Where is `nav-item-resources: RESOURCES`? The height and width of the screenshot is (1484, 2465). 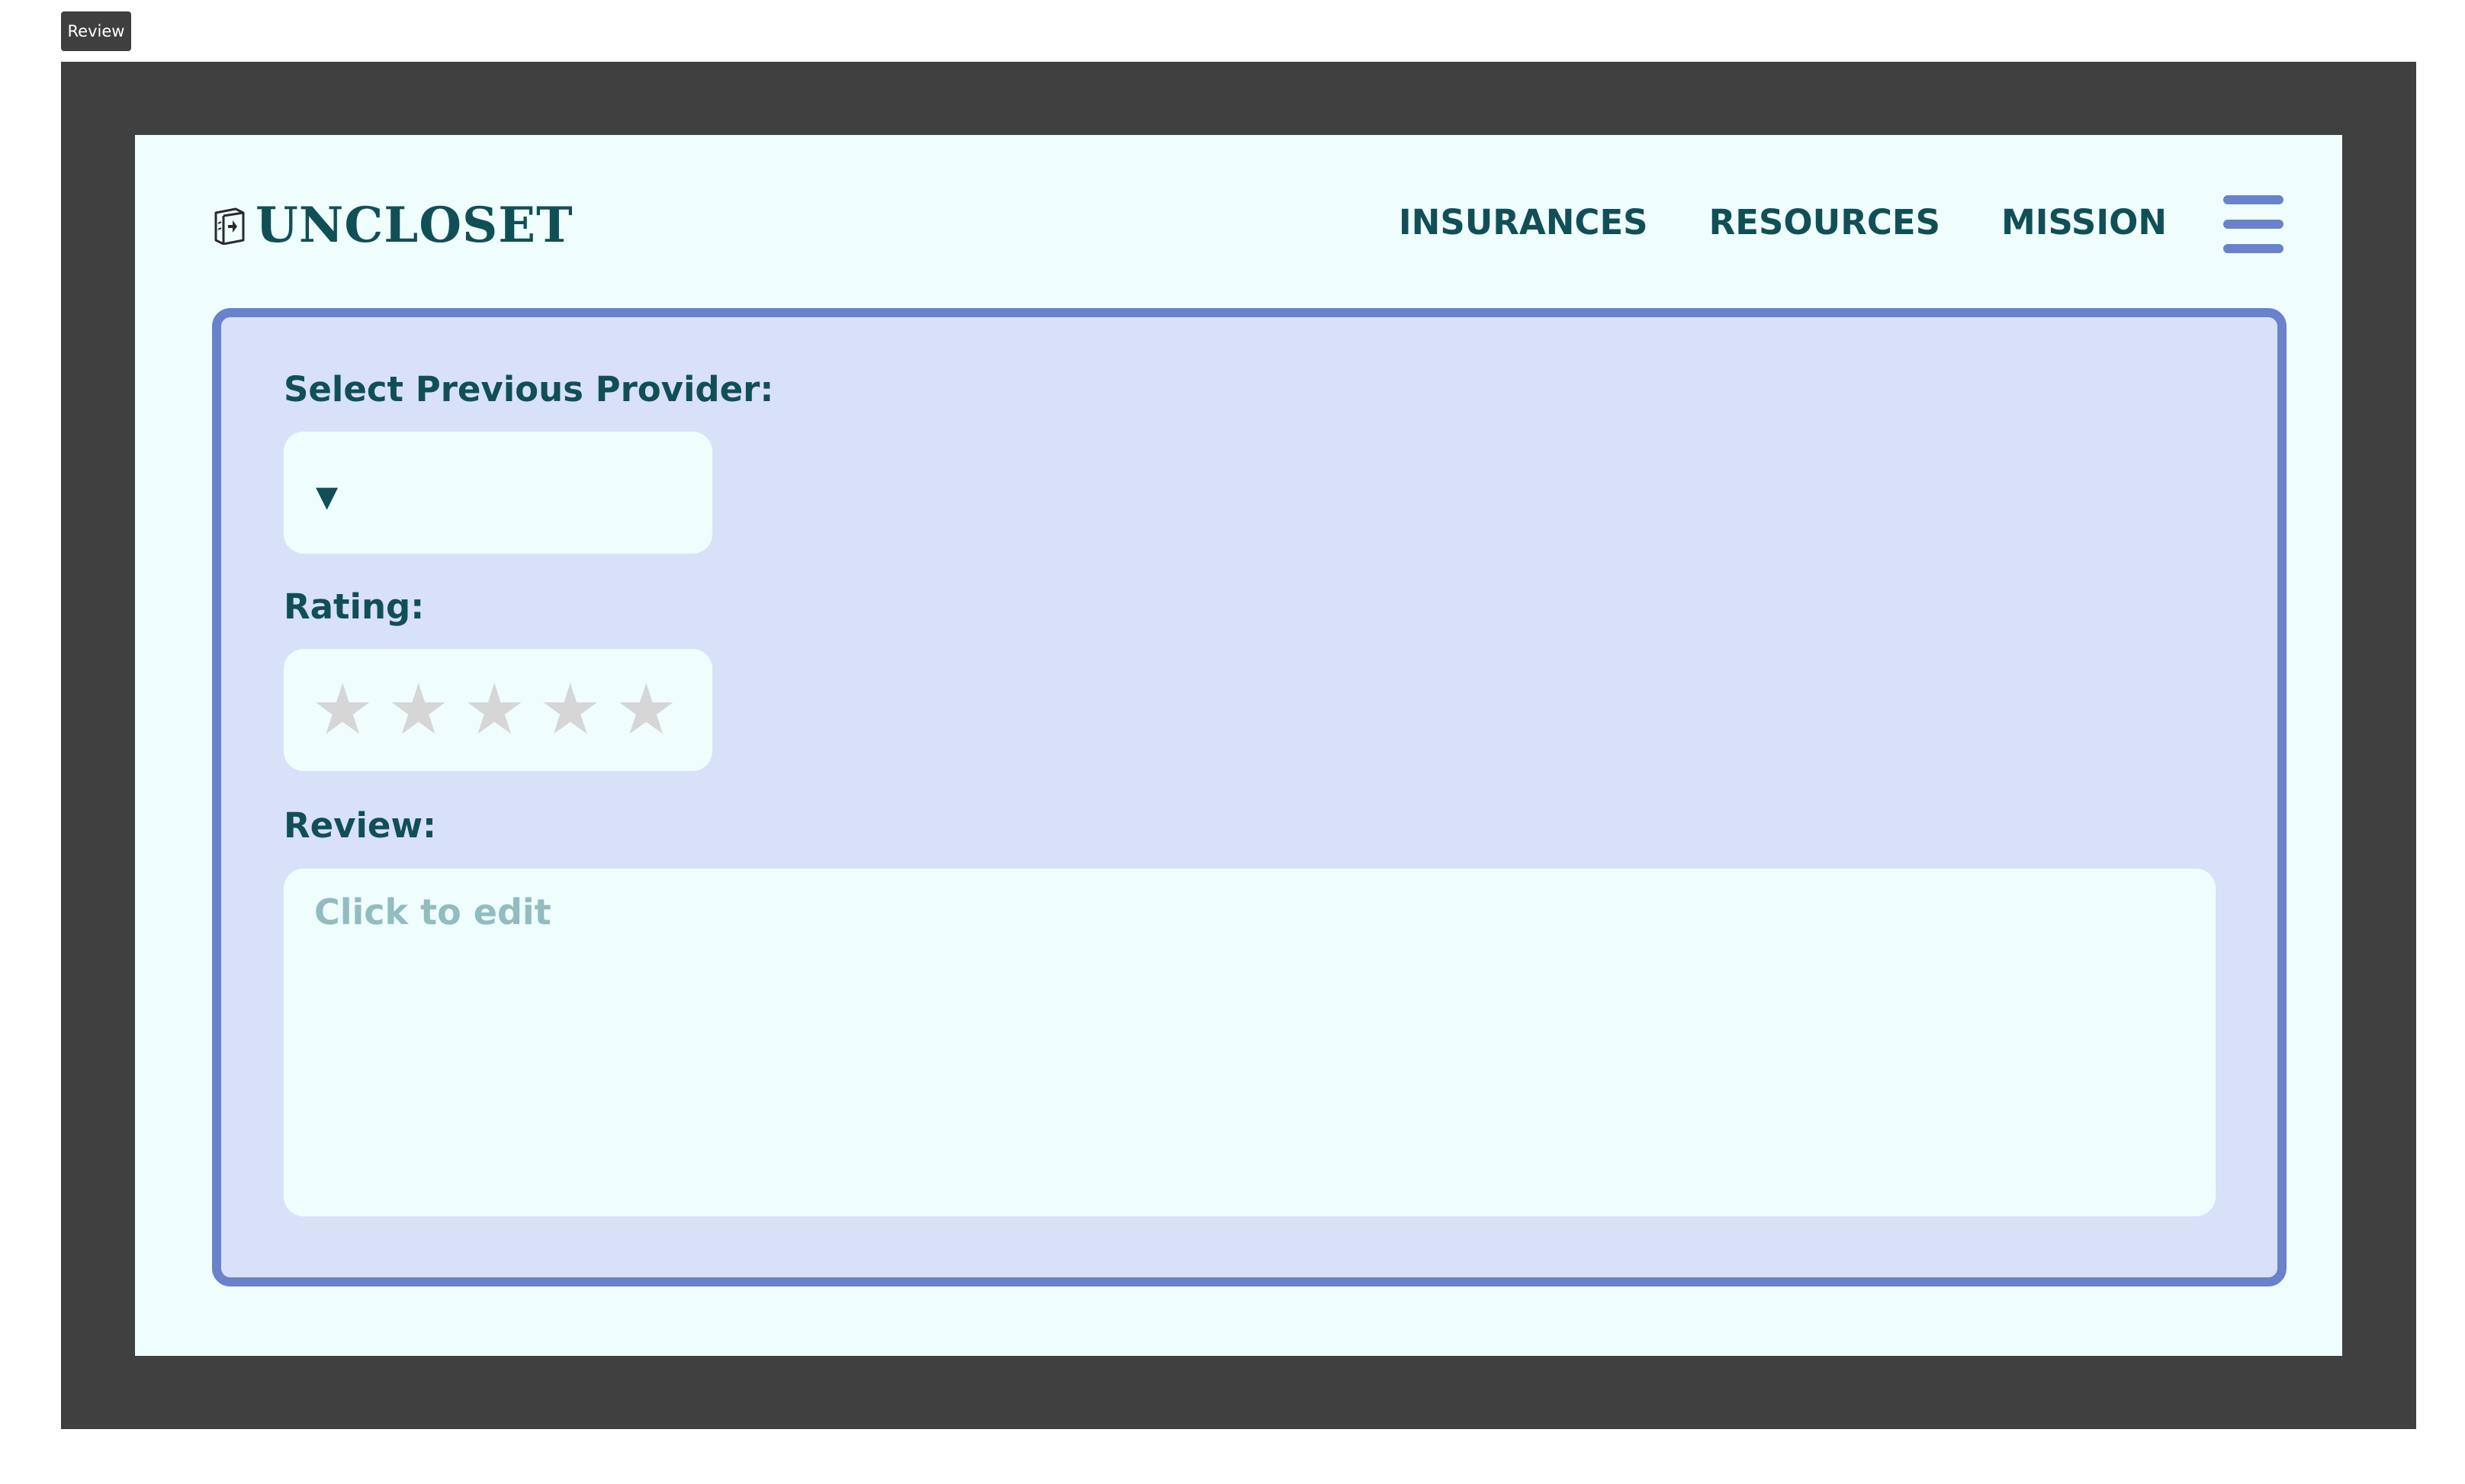
nav-item-resources: RESOURCES is located at coordinates (1824, 223).